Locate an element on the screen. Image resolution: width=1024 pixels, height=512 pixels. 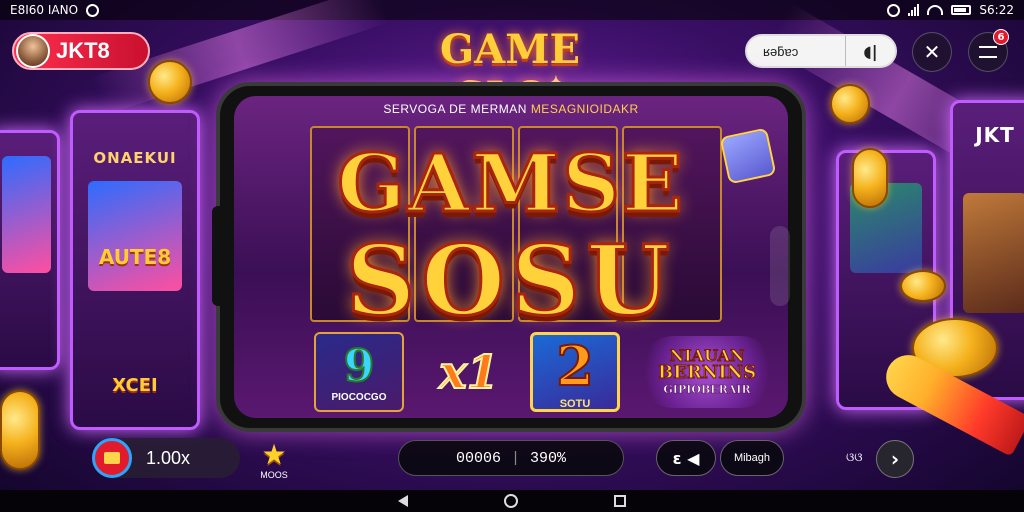
android-nav-bar is located at coordinates (512, 501).